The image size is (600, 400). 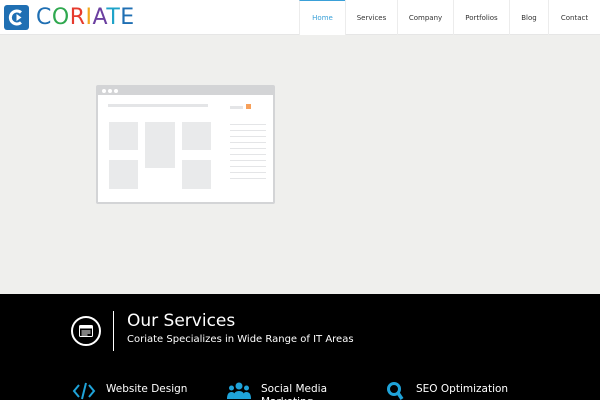 I want to click on nav-item-contact: Contact, so click(x=574, y=17).